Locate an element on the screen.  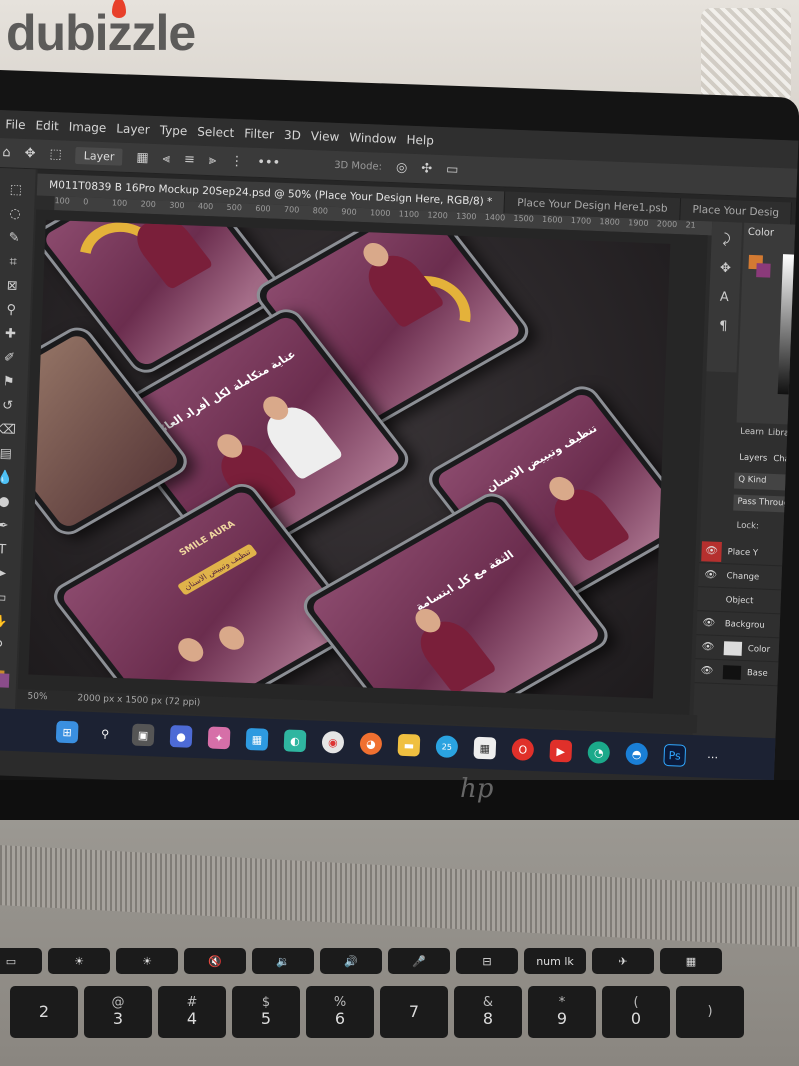
keyboard-key: #4 is located at coordinates (192, 1012).